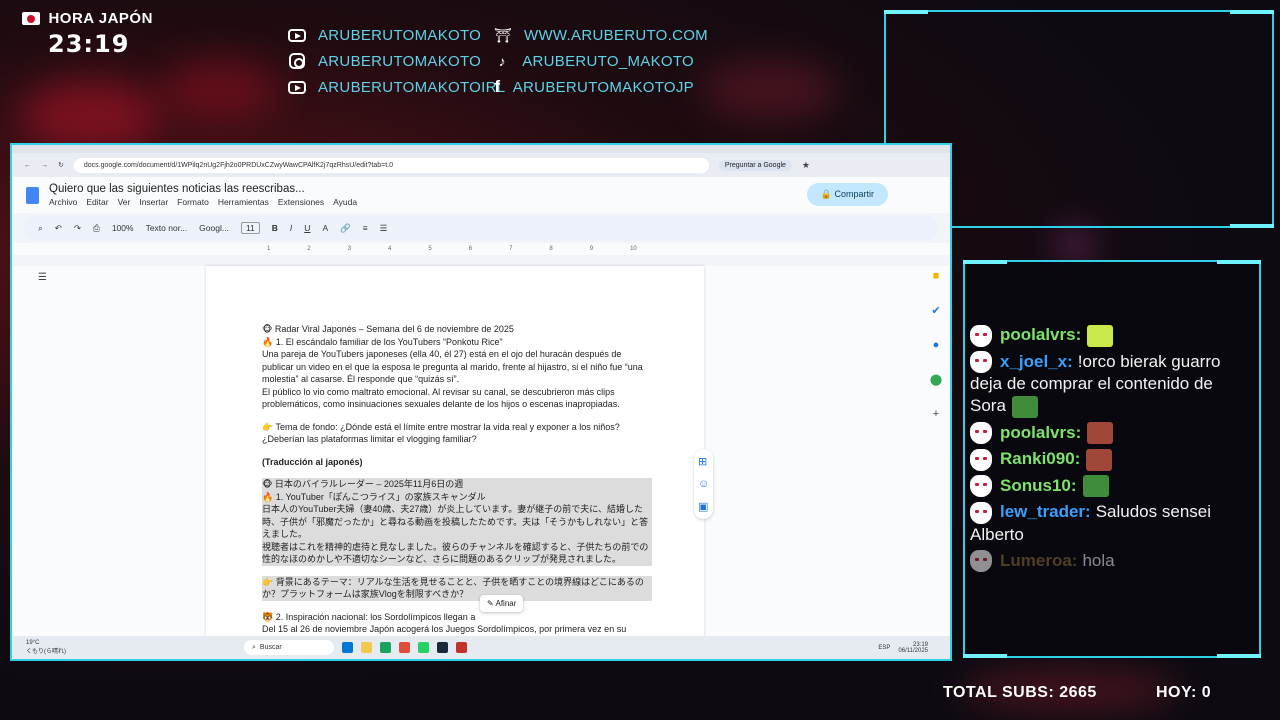 This screenshot has width=1280, height=720. What do you see at coordinates (345, 202) in the screenshot?
I see `menu-ayuda: Ayuda` at bounding box center [345, 202].